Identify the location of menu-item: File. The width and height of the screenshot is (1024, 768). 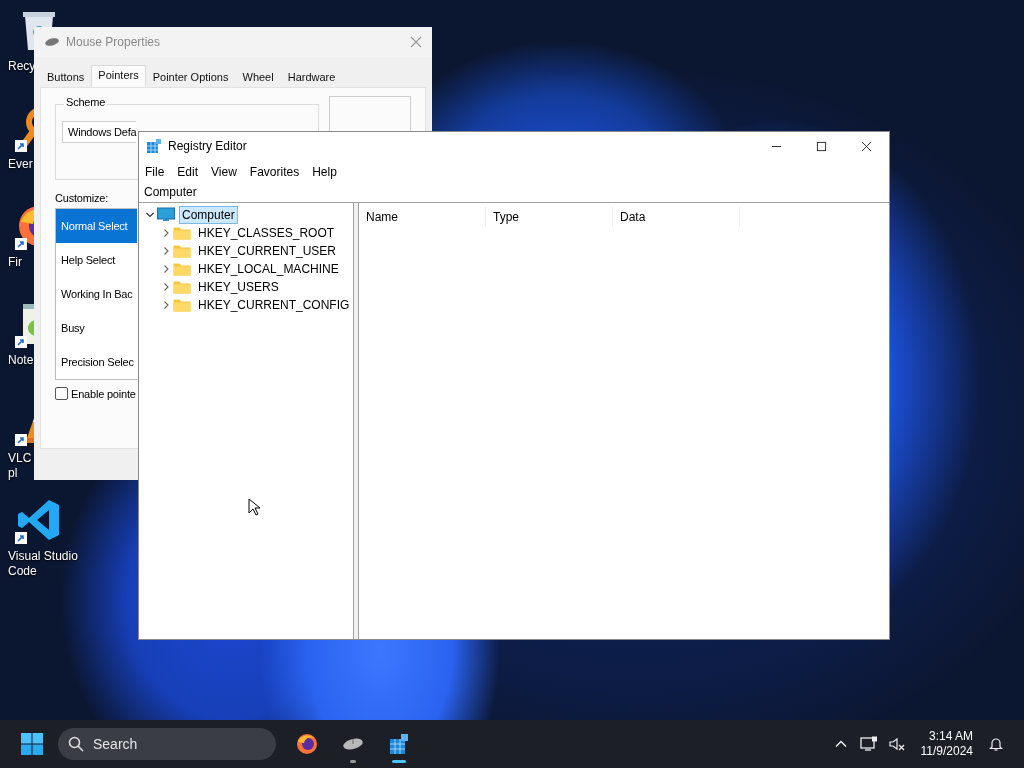
(155, 171).